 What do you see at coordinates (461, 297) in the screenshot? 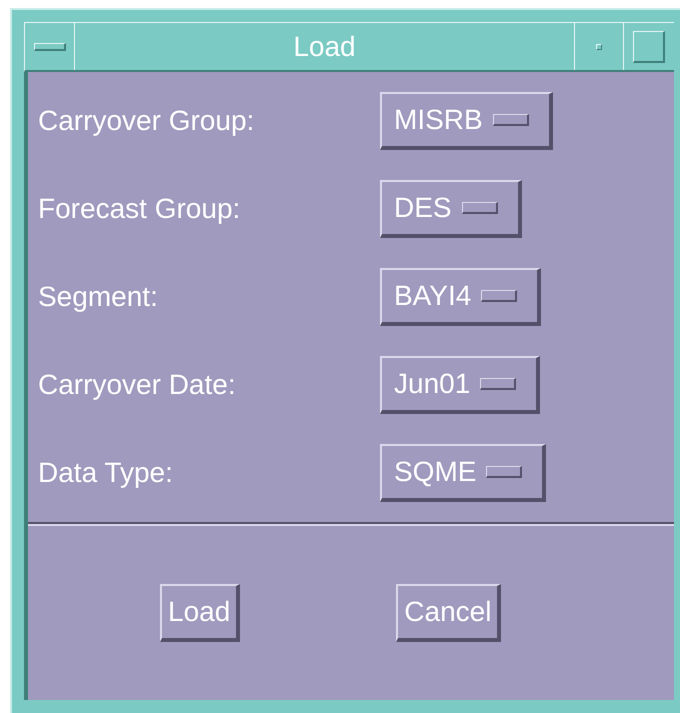
I see `option-menu: BAYI4` at bounding box center [461, 297].